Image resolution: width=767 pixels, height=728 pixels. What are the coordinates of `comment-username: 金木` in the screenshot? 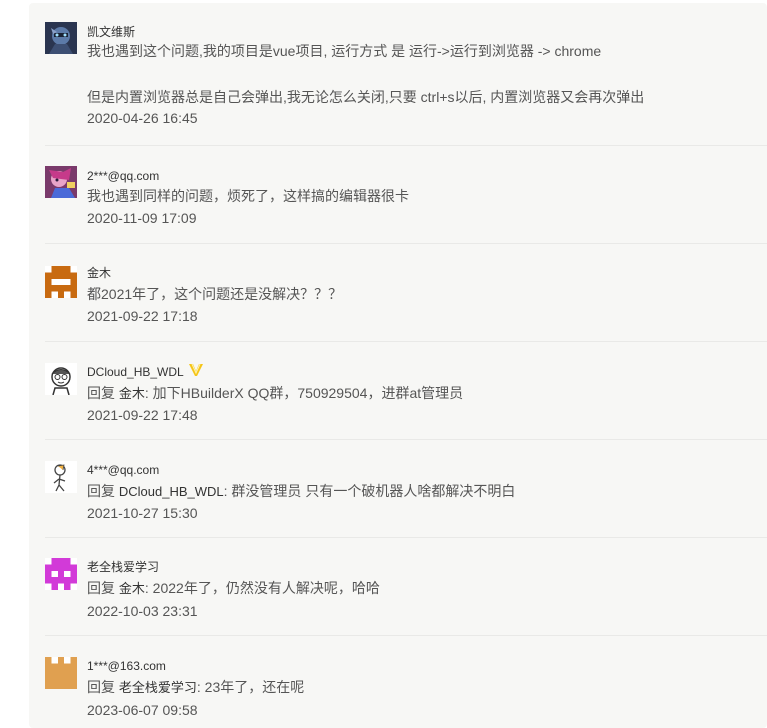 It's located at (99, 273).